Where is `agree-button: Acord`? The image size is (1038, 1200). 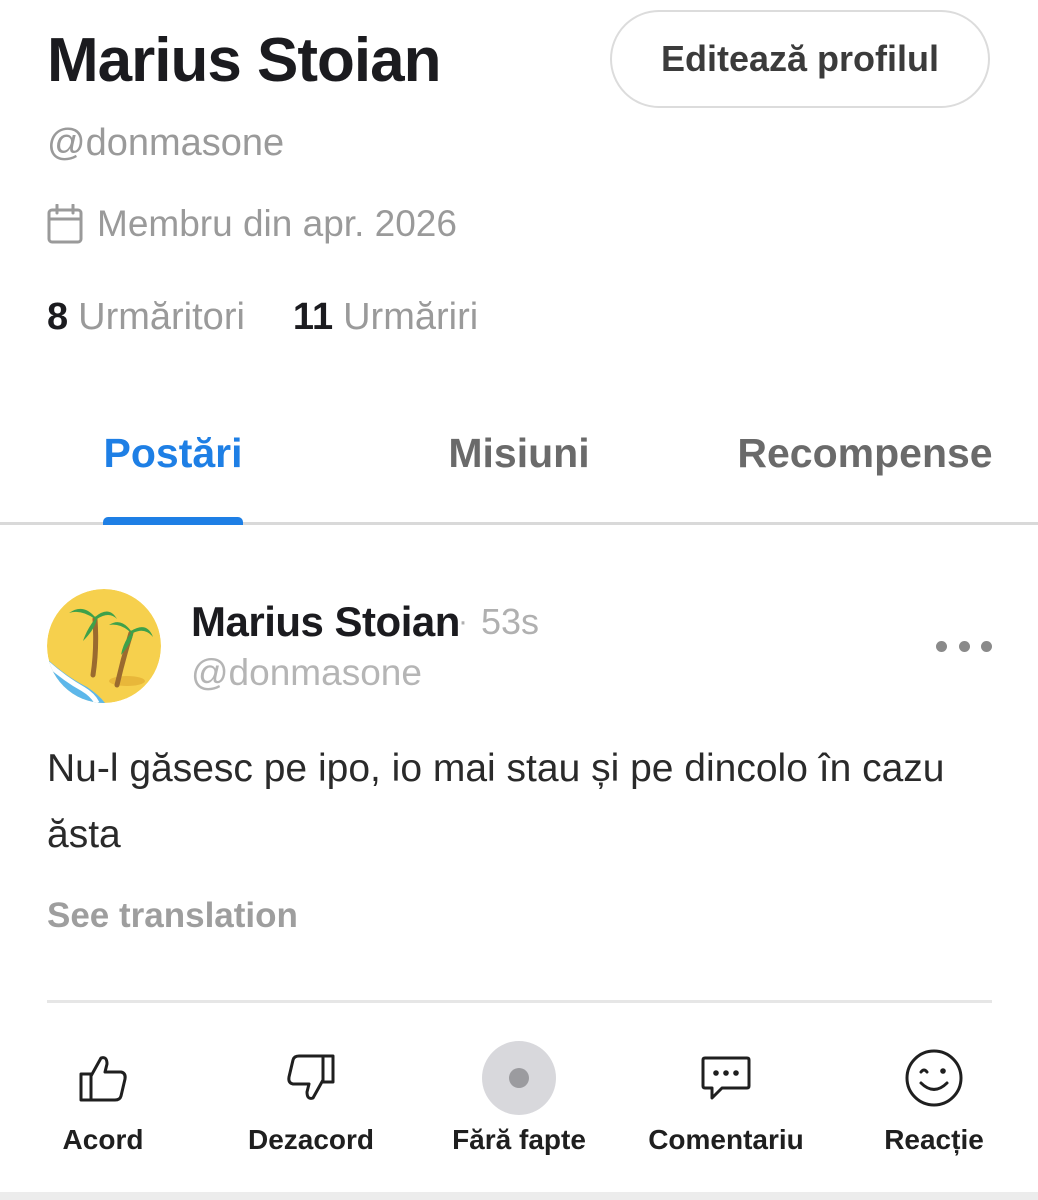 agree-button: Acord is located at coordinates (103, 1100).